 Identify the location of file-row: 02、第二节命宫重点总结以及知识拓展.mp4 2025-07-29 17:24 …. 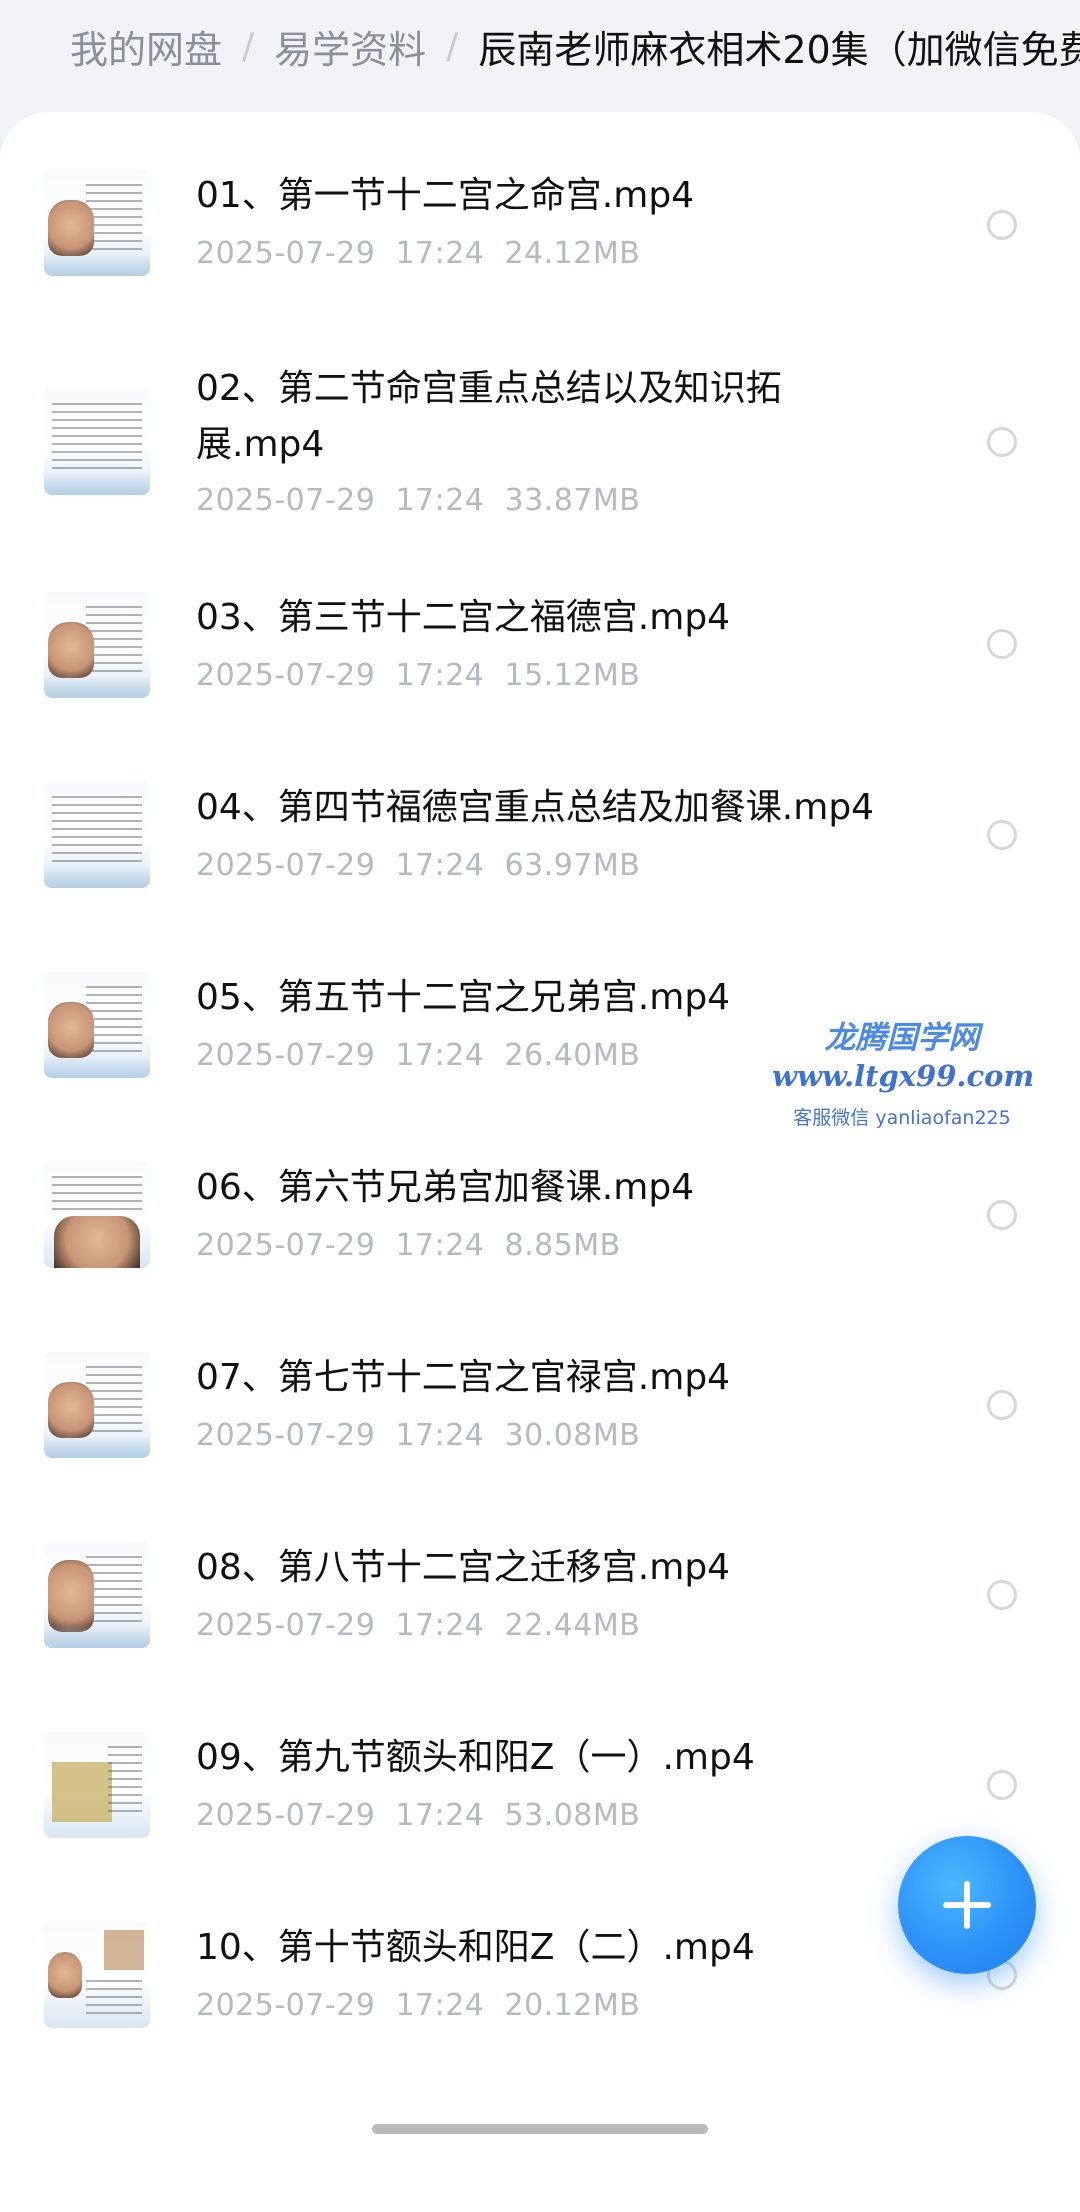
(540, 446).